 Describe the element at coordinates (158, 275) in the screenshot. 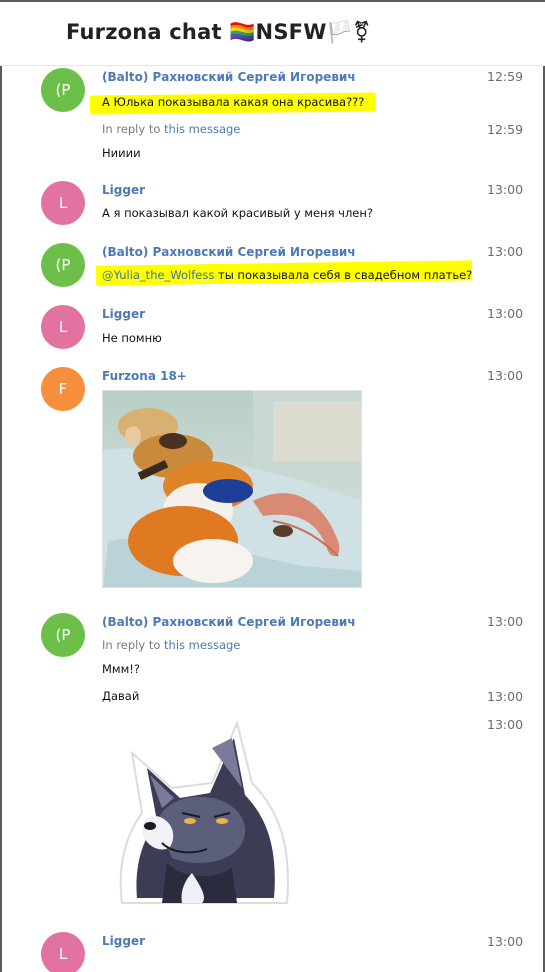

I see `user-mention-link: @Yulia_the_Wolfess` at that location.